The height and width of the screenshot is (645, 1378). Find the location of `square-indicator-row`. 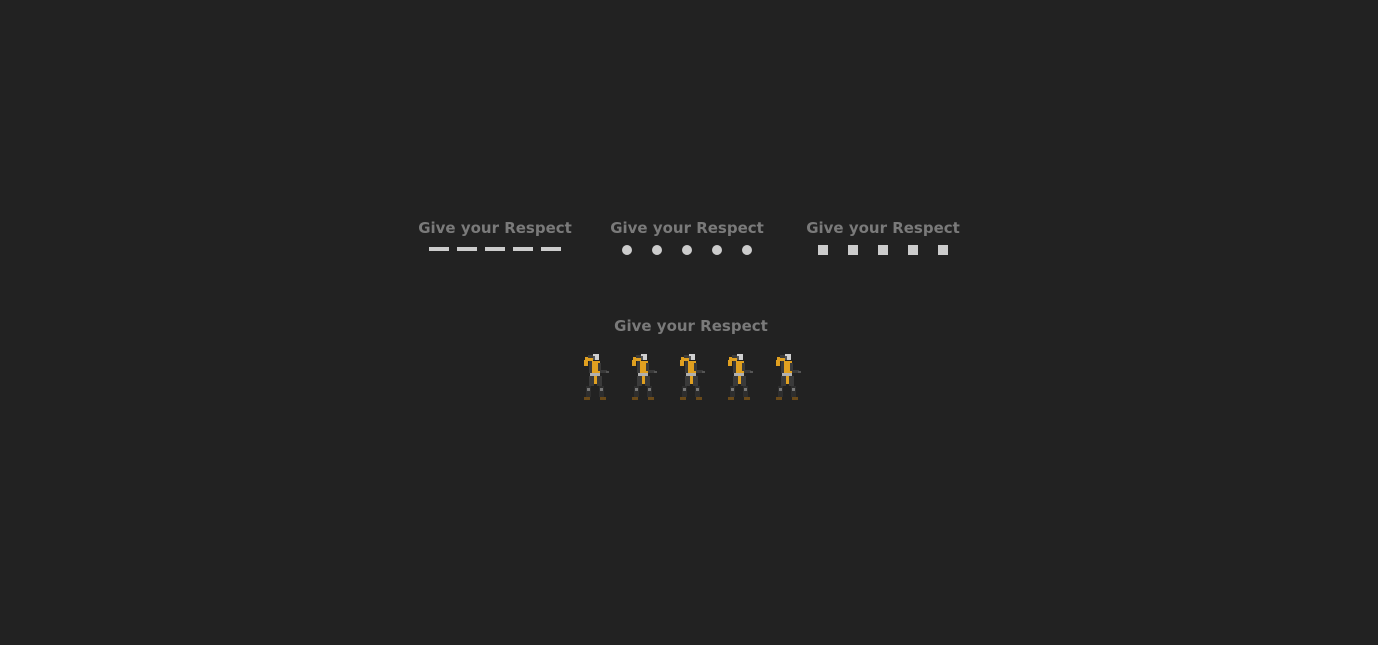

square-indicator-row is located at coordinates (883, 250).